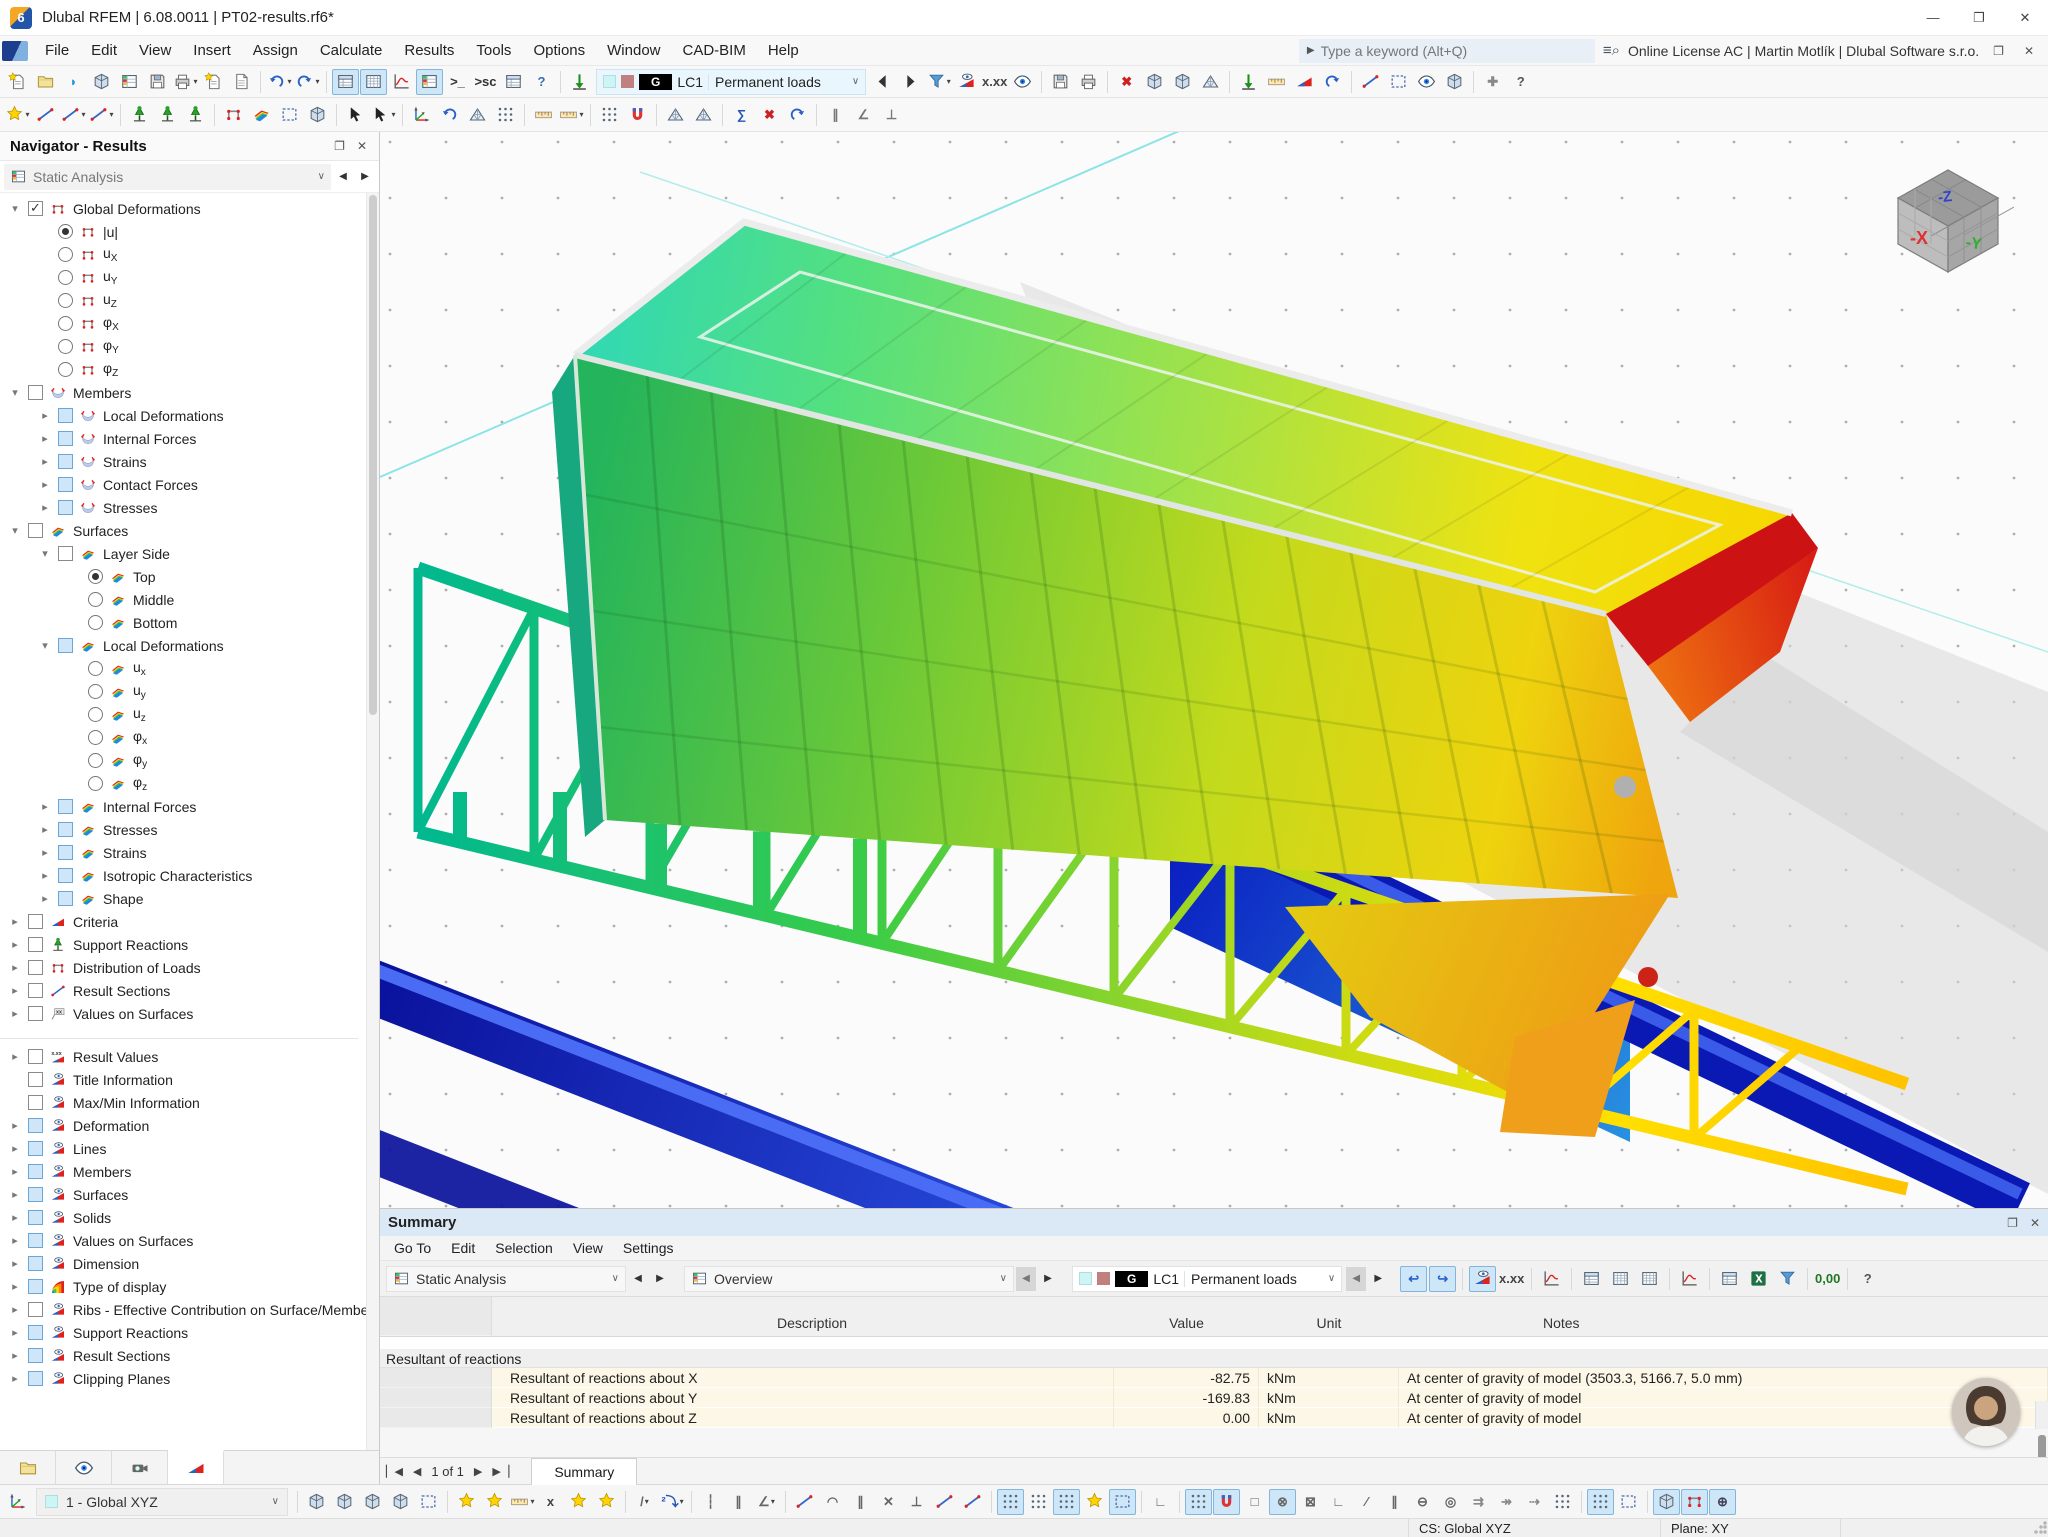 The height and width of the screenshot is (1537, 2048). Describe the element at coordinates (738, 1502) in the screenshot. I see `guideline-fan-button: ∥` at that location.